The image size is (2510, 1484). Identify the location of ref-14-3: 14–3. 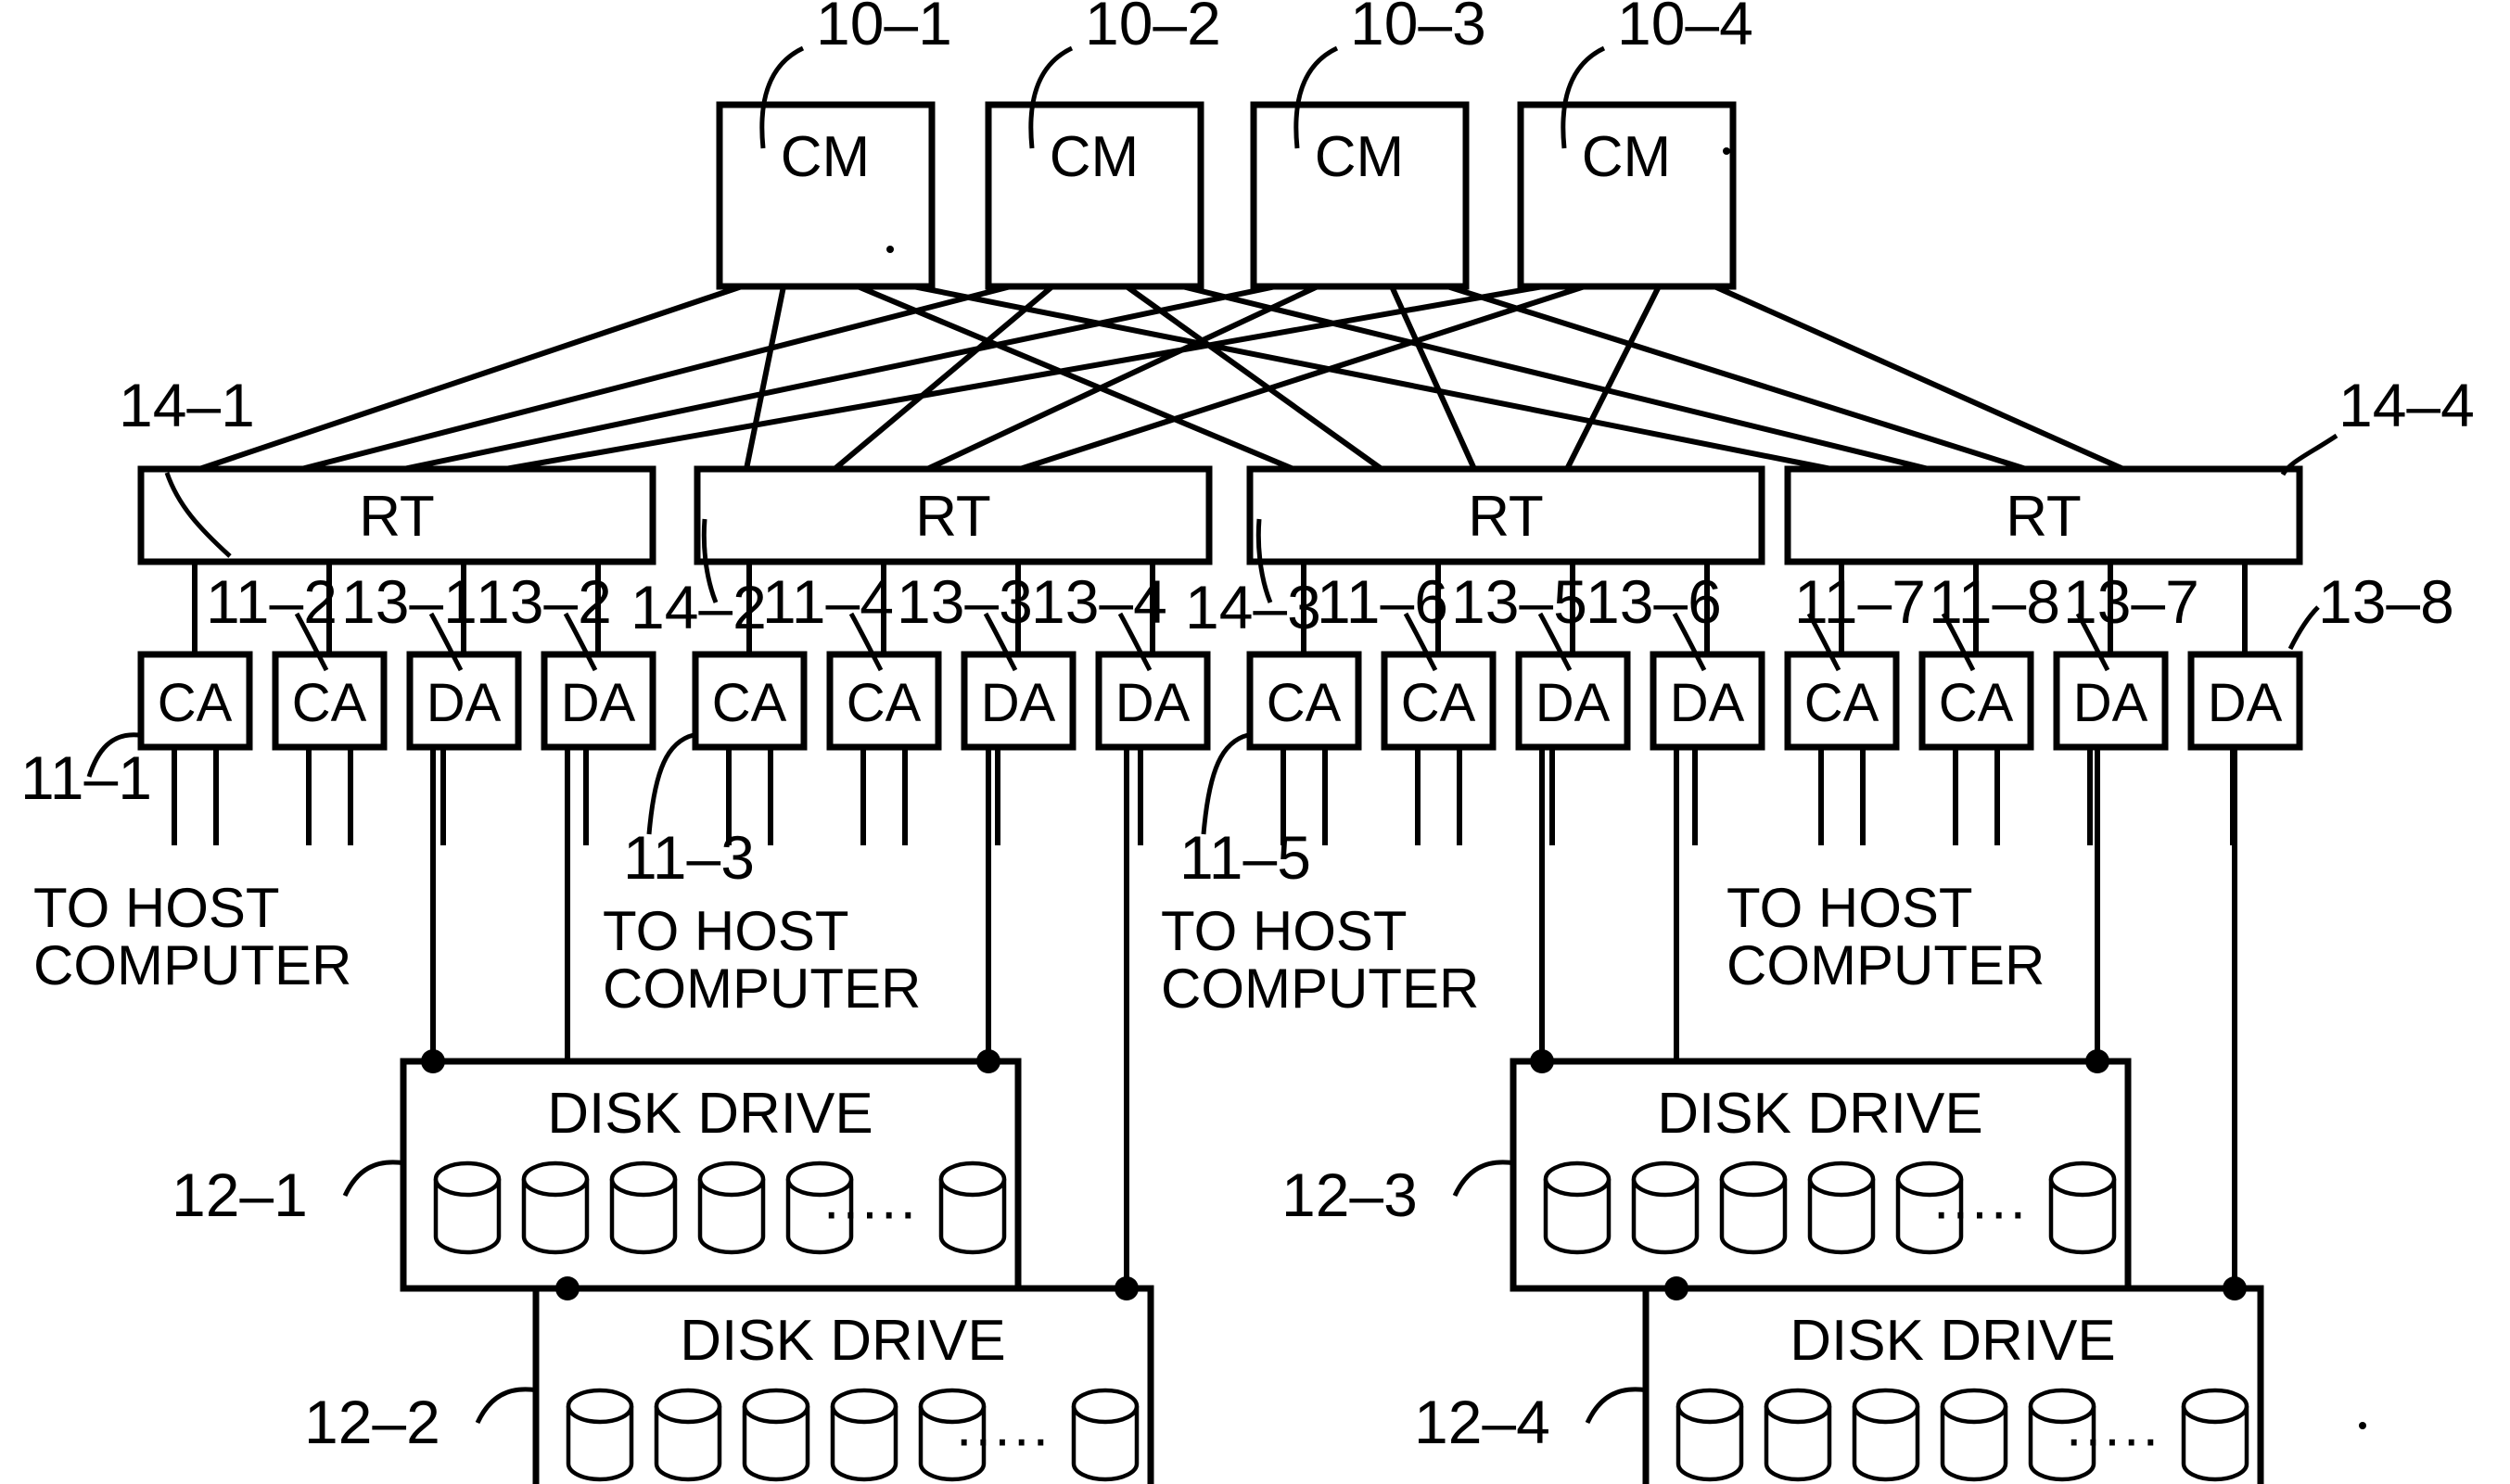
(1253, 607).